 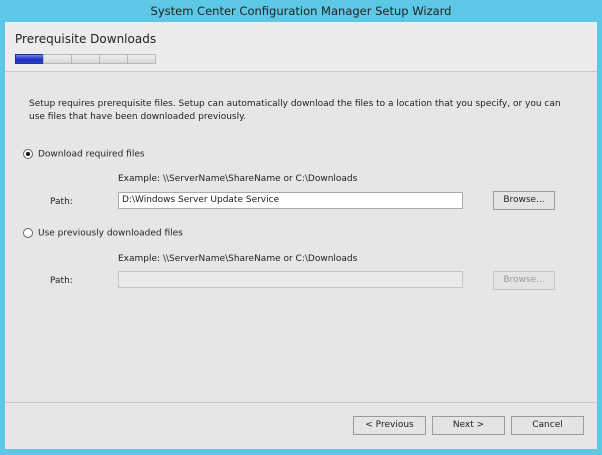 What do you see at coordinates (389, 425) in the screenshot?
I see `previous-button: < Previous` at bounding box center [389, 425].